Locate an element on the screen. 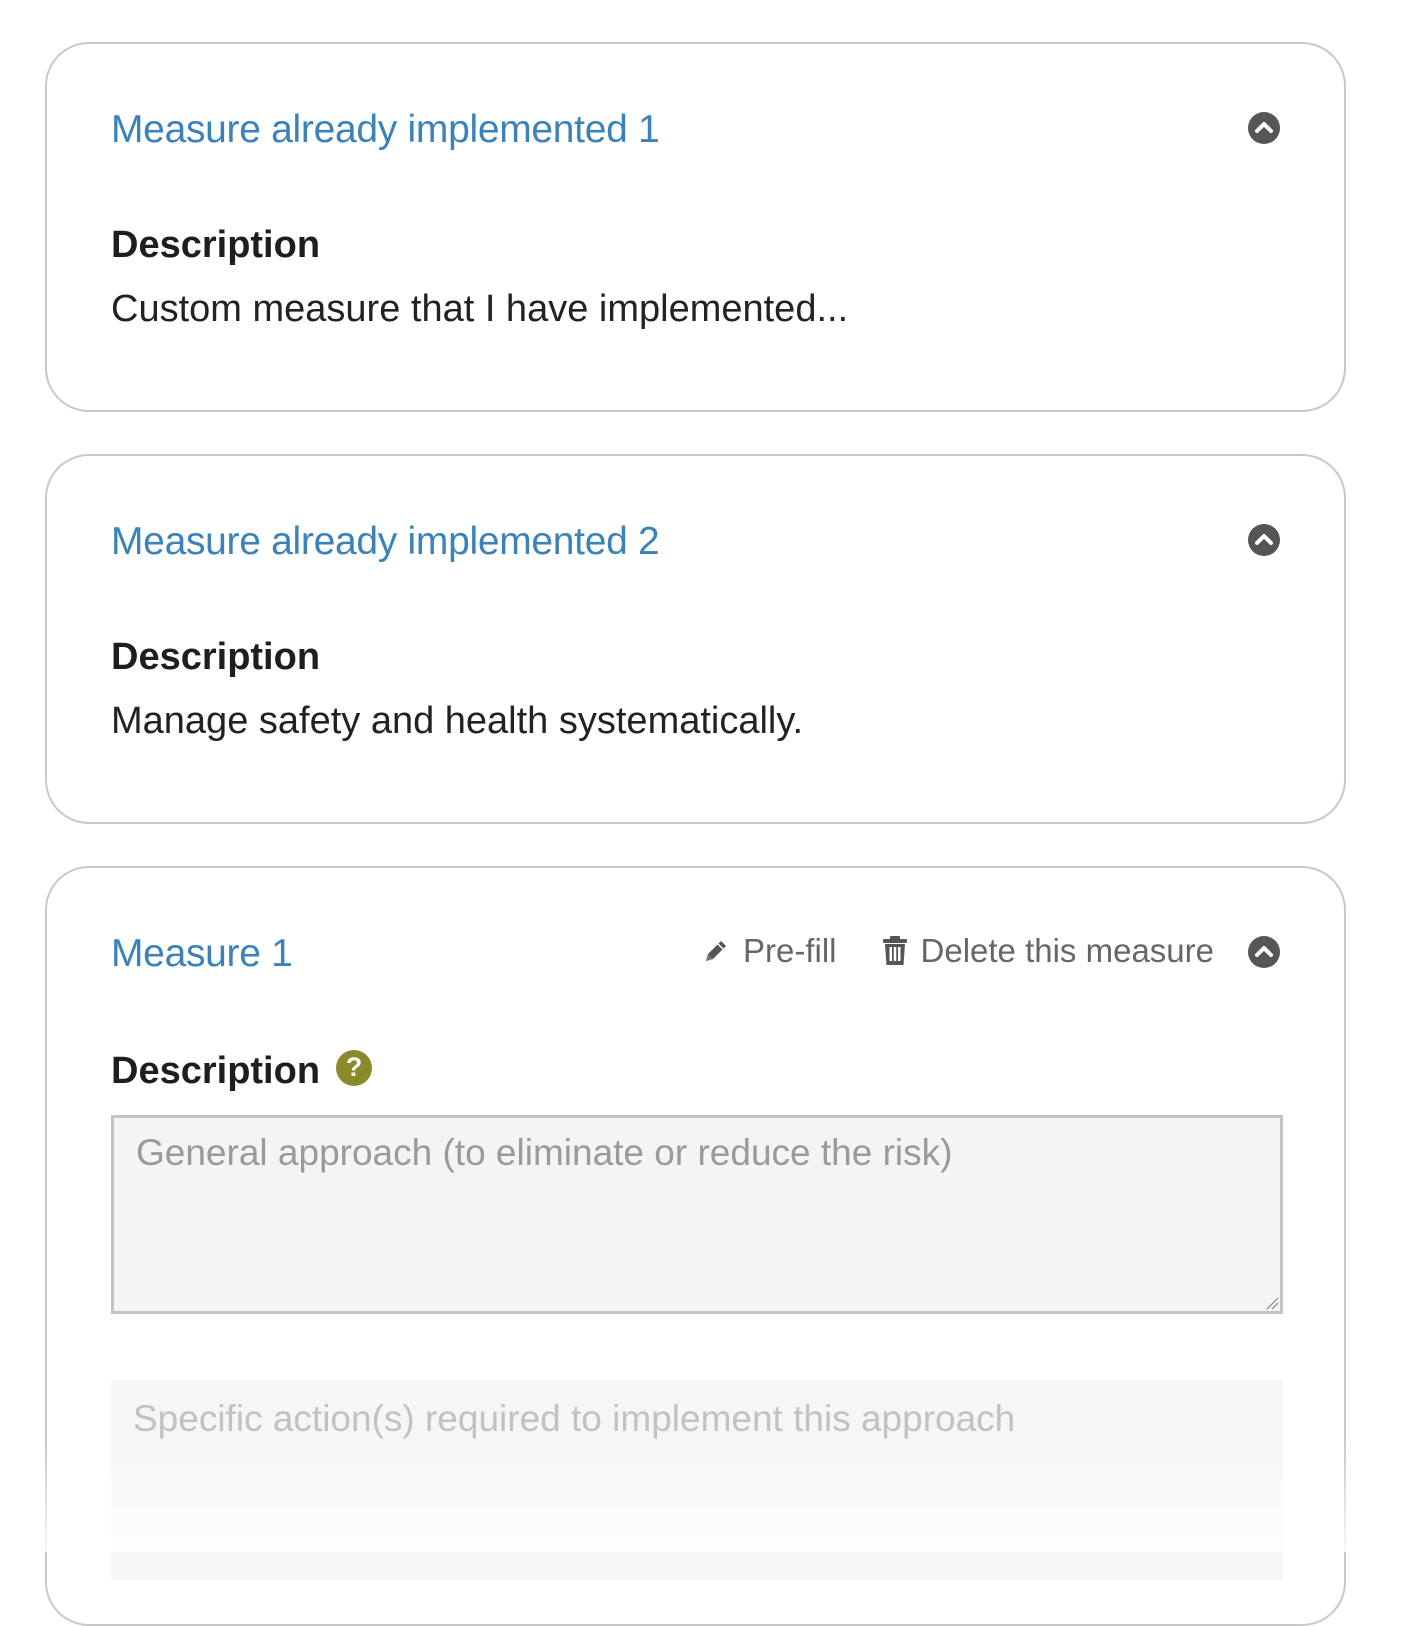 Image resolution: width=1414 pixels, height=1626 pixels. delete-measure-button: Delete this measure is located at coordinates (1047, 951).